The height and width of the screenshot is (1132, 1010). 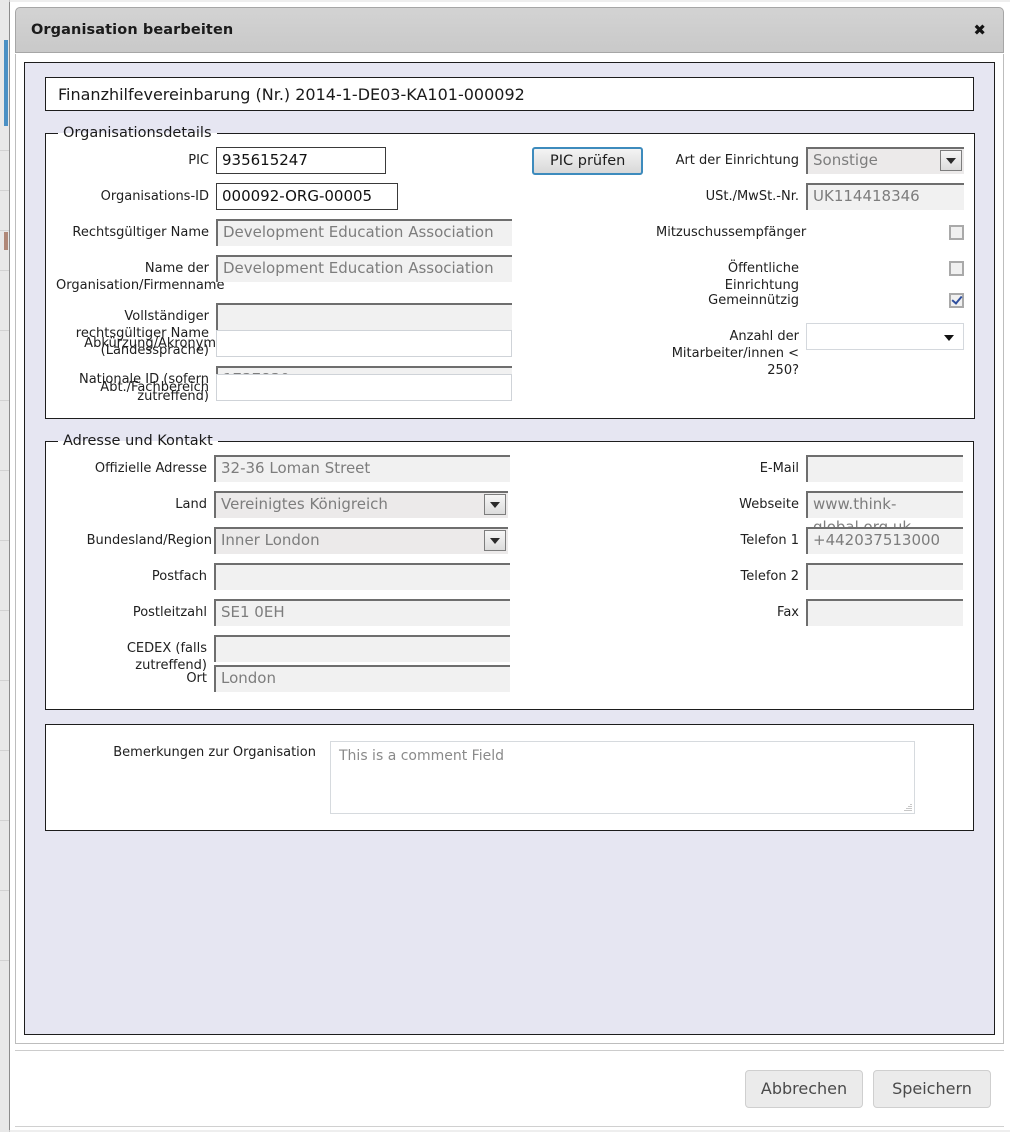 What do you see at coordinates (731, 232) in the screenshot?
I see `label-co-beneficiary: Mitzuschussempfänger` at bounding box center [731, 232].